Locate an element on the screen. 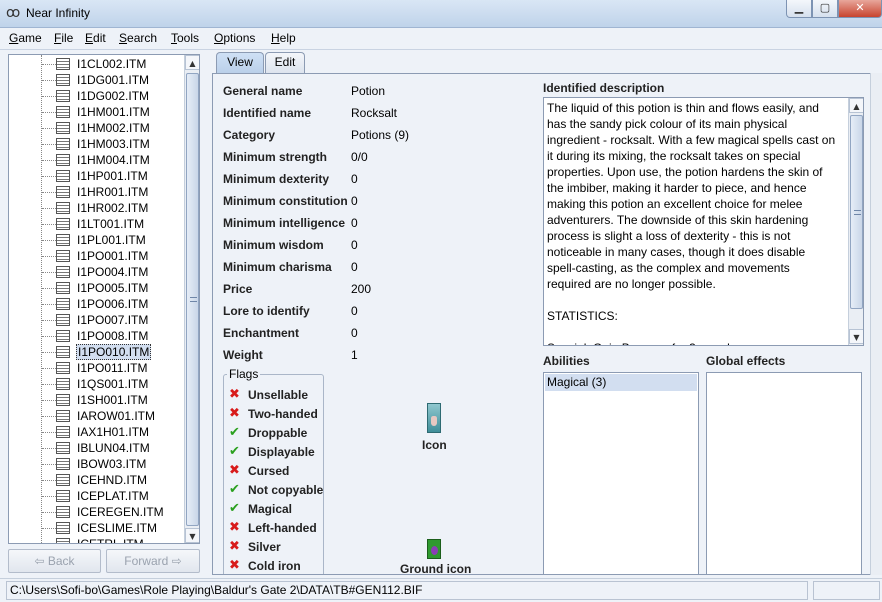 Image resolution: width=882 pixels, height=602 pixels. tree-item: I1PO010.ITM is located at coordinates (96, 352).